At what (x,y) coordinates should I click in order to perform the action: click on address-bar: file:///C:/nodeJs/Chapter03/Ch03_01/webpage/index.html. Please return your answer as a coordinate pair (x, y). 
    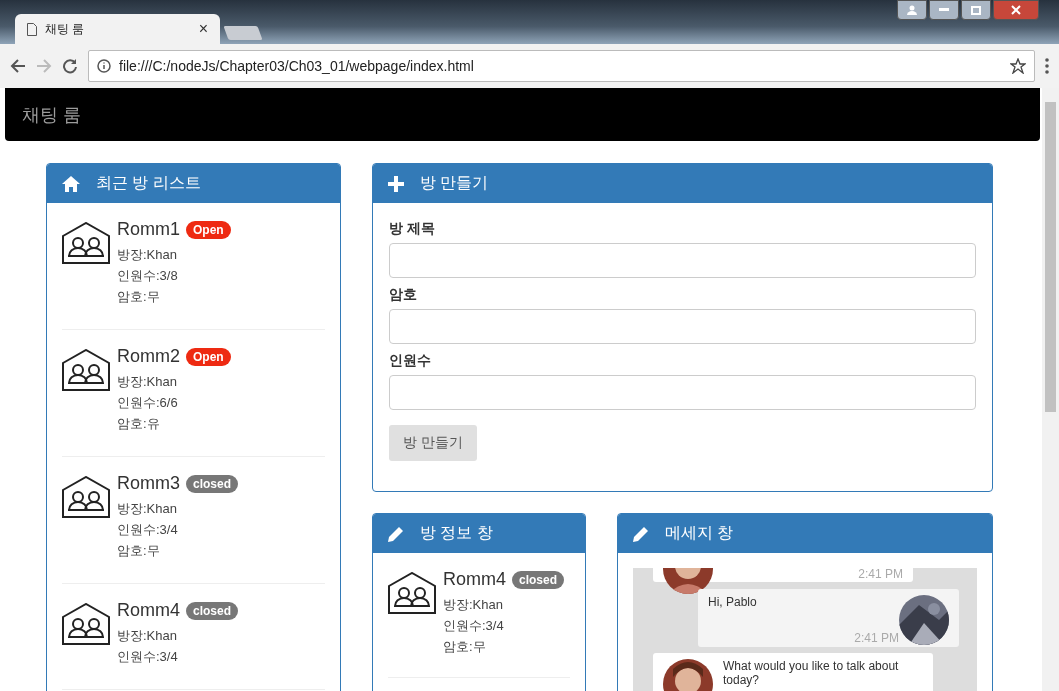
    Looking at the image, I should click on (561, 66).